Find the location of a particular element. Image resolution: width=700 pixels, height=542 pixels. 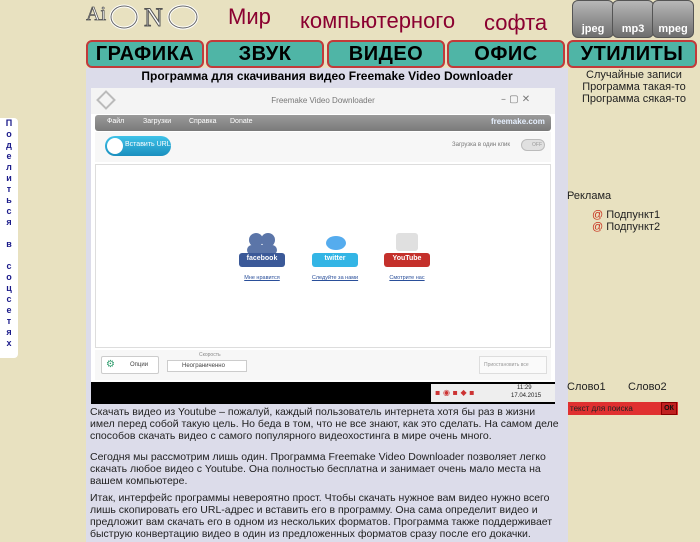

share-letter: ь is located at coordinates (9, 200).